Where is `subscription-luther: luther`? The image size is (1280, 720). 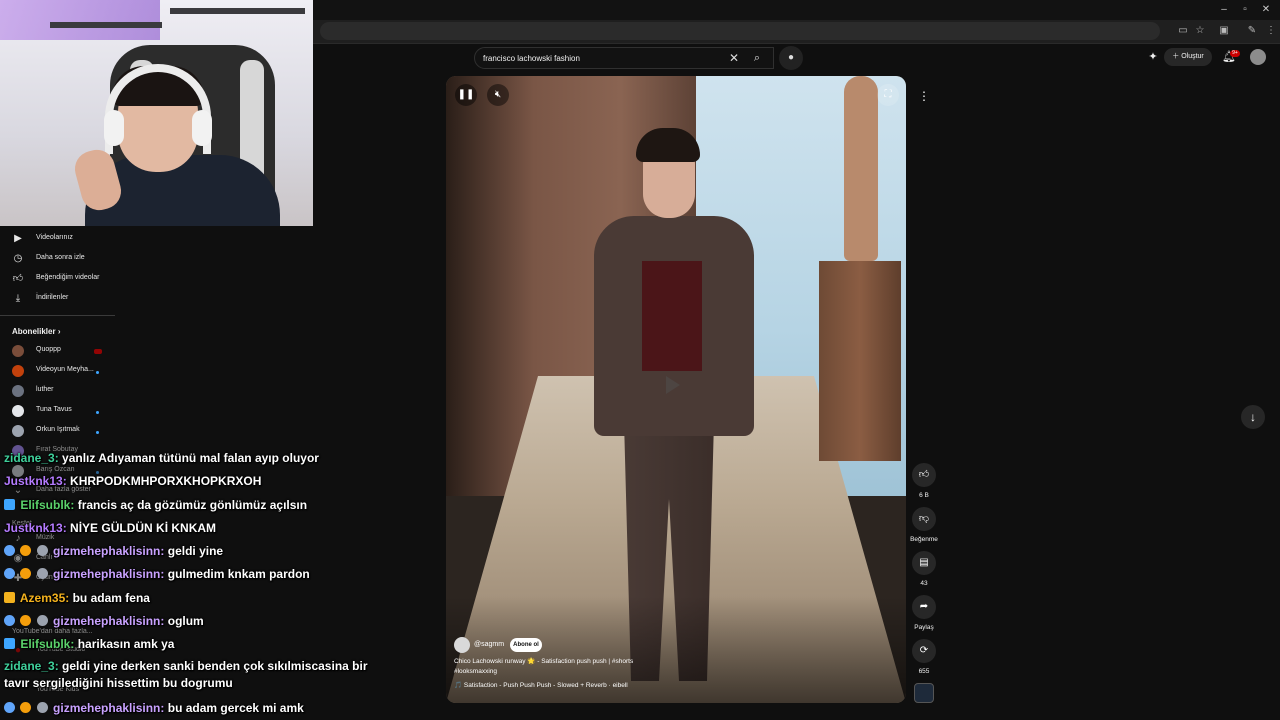
subscription-luther: luther is located at coordinates (57, 392).